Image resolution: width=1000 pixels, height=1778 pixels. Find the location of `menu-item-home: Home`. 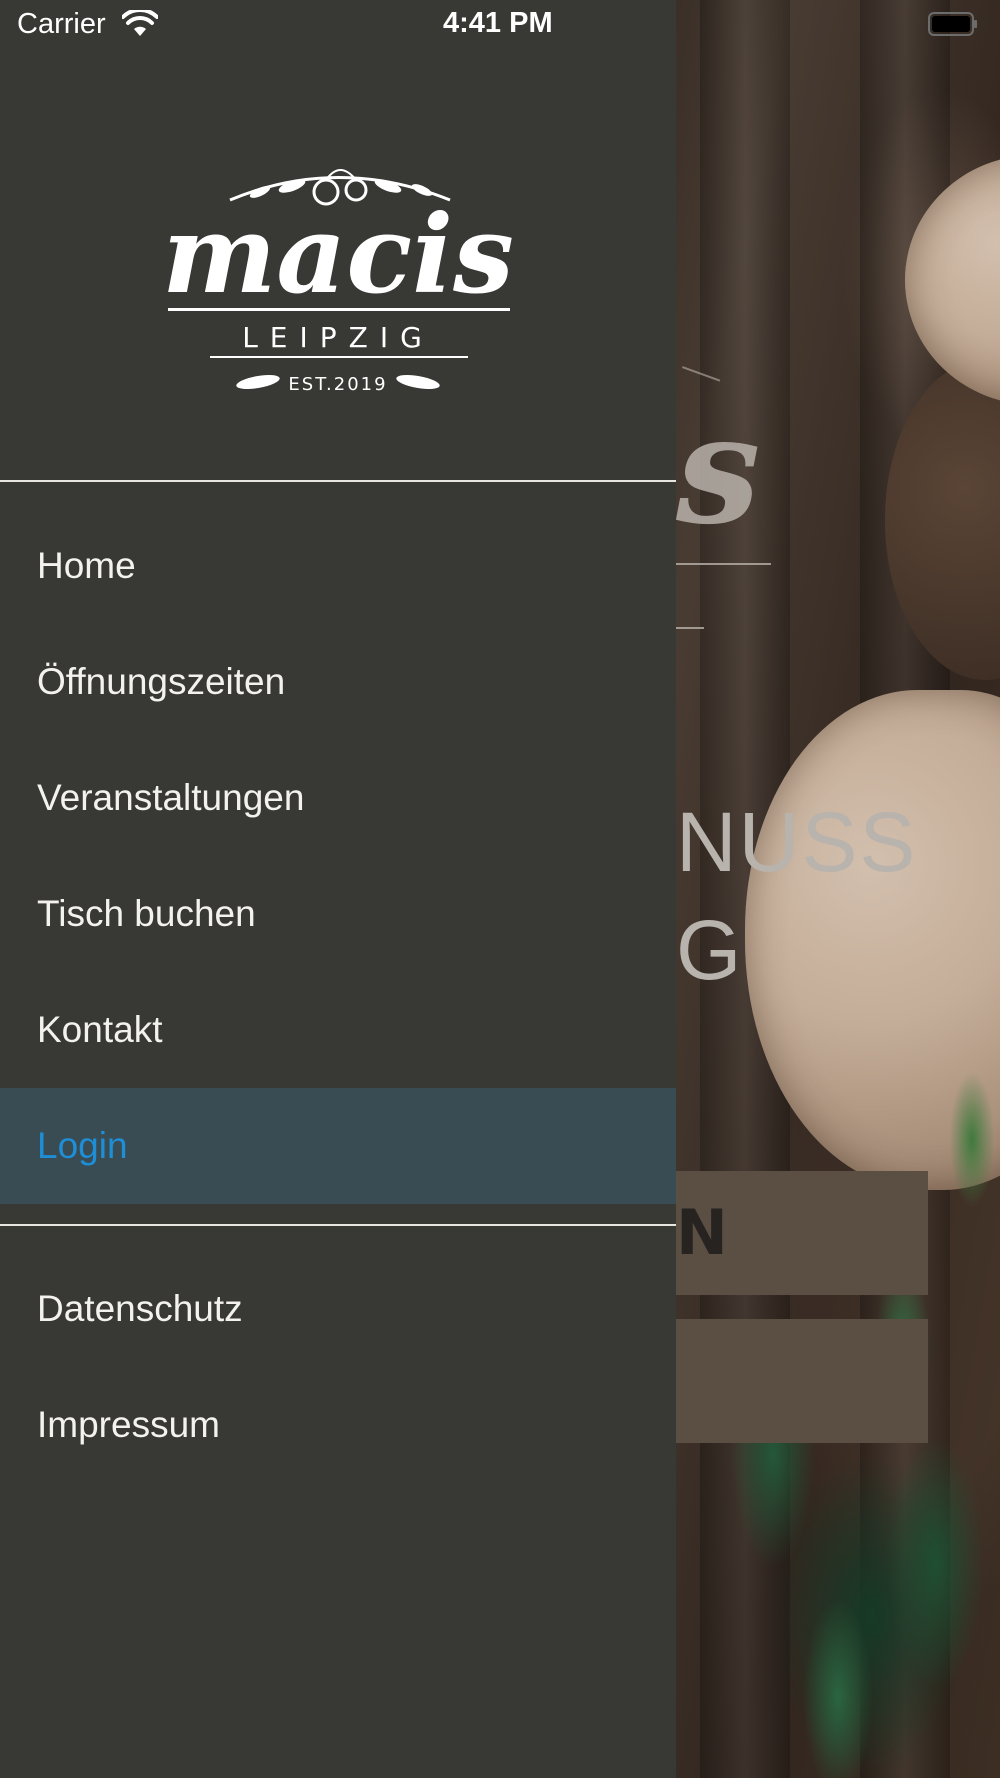

menu-item-home: Home is located at coordinates (338, 566).